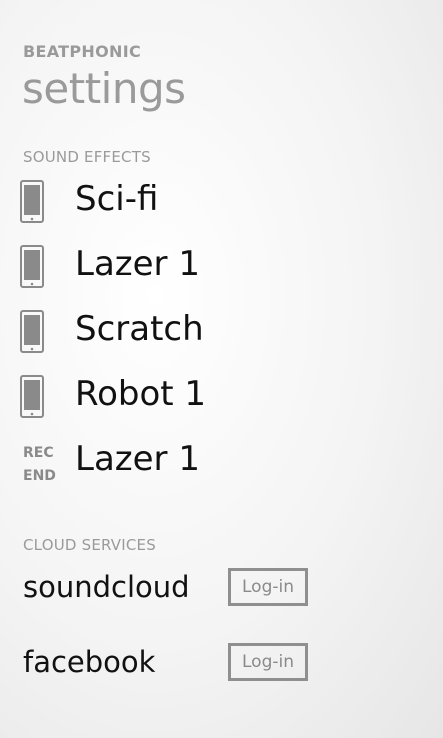  What do you see at coordinates (141, 394) in the screenshot?
I see `sound-effect-label: Robot 1` at bounding box center [141, 394].